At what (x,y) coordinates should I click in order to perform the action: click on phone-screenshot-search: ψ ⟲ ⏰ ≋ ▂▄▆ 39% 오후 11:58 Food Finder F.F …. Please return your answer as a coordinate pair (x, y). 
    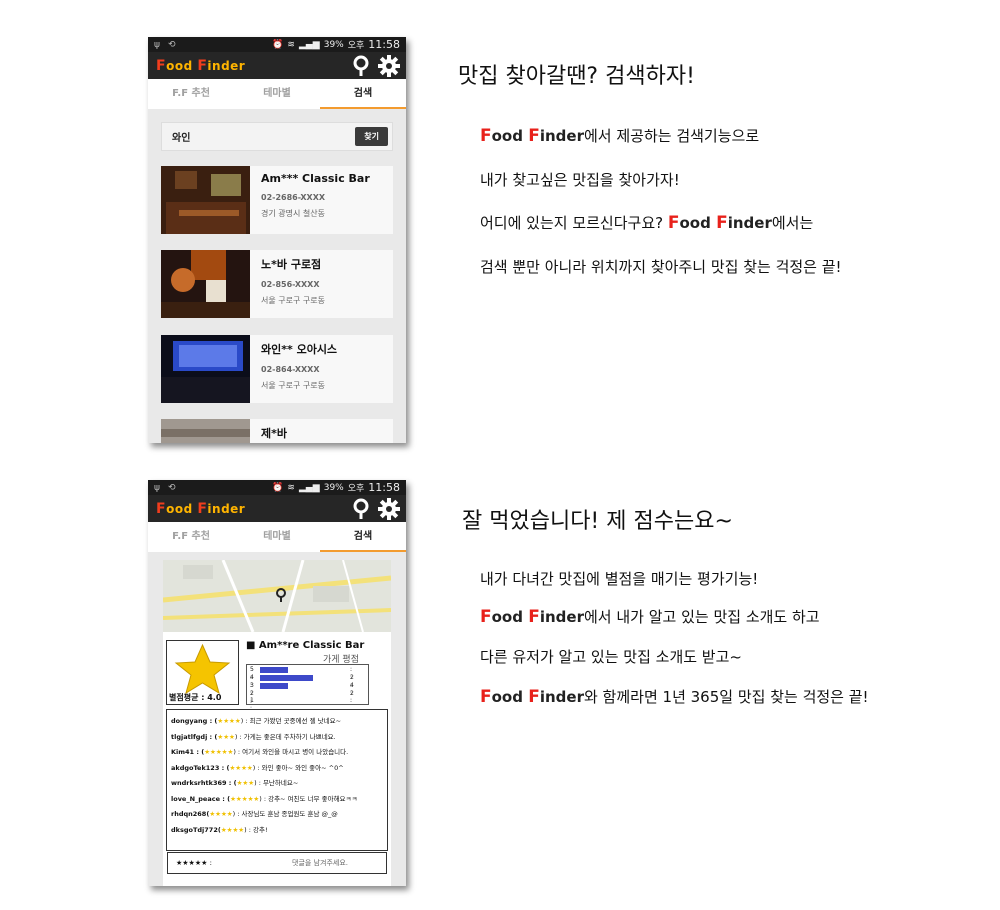
    Looking at the image, I should click on (277, 240).